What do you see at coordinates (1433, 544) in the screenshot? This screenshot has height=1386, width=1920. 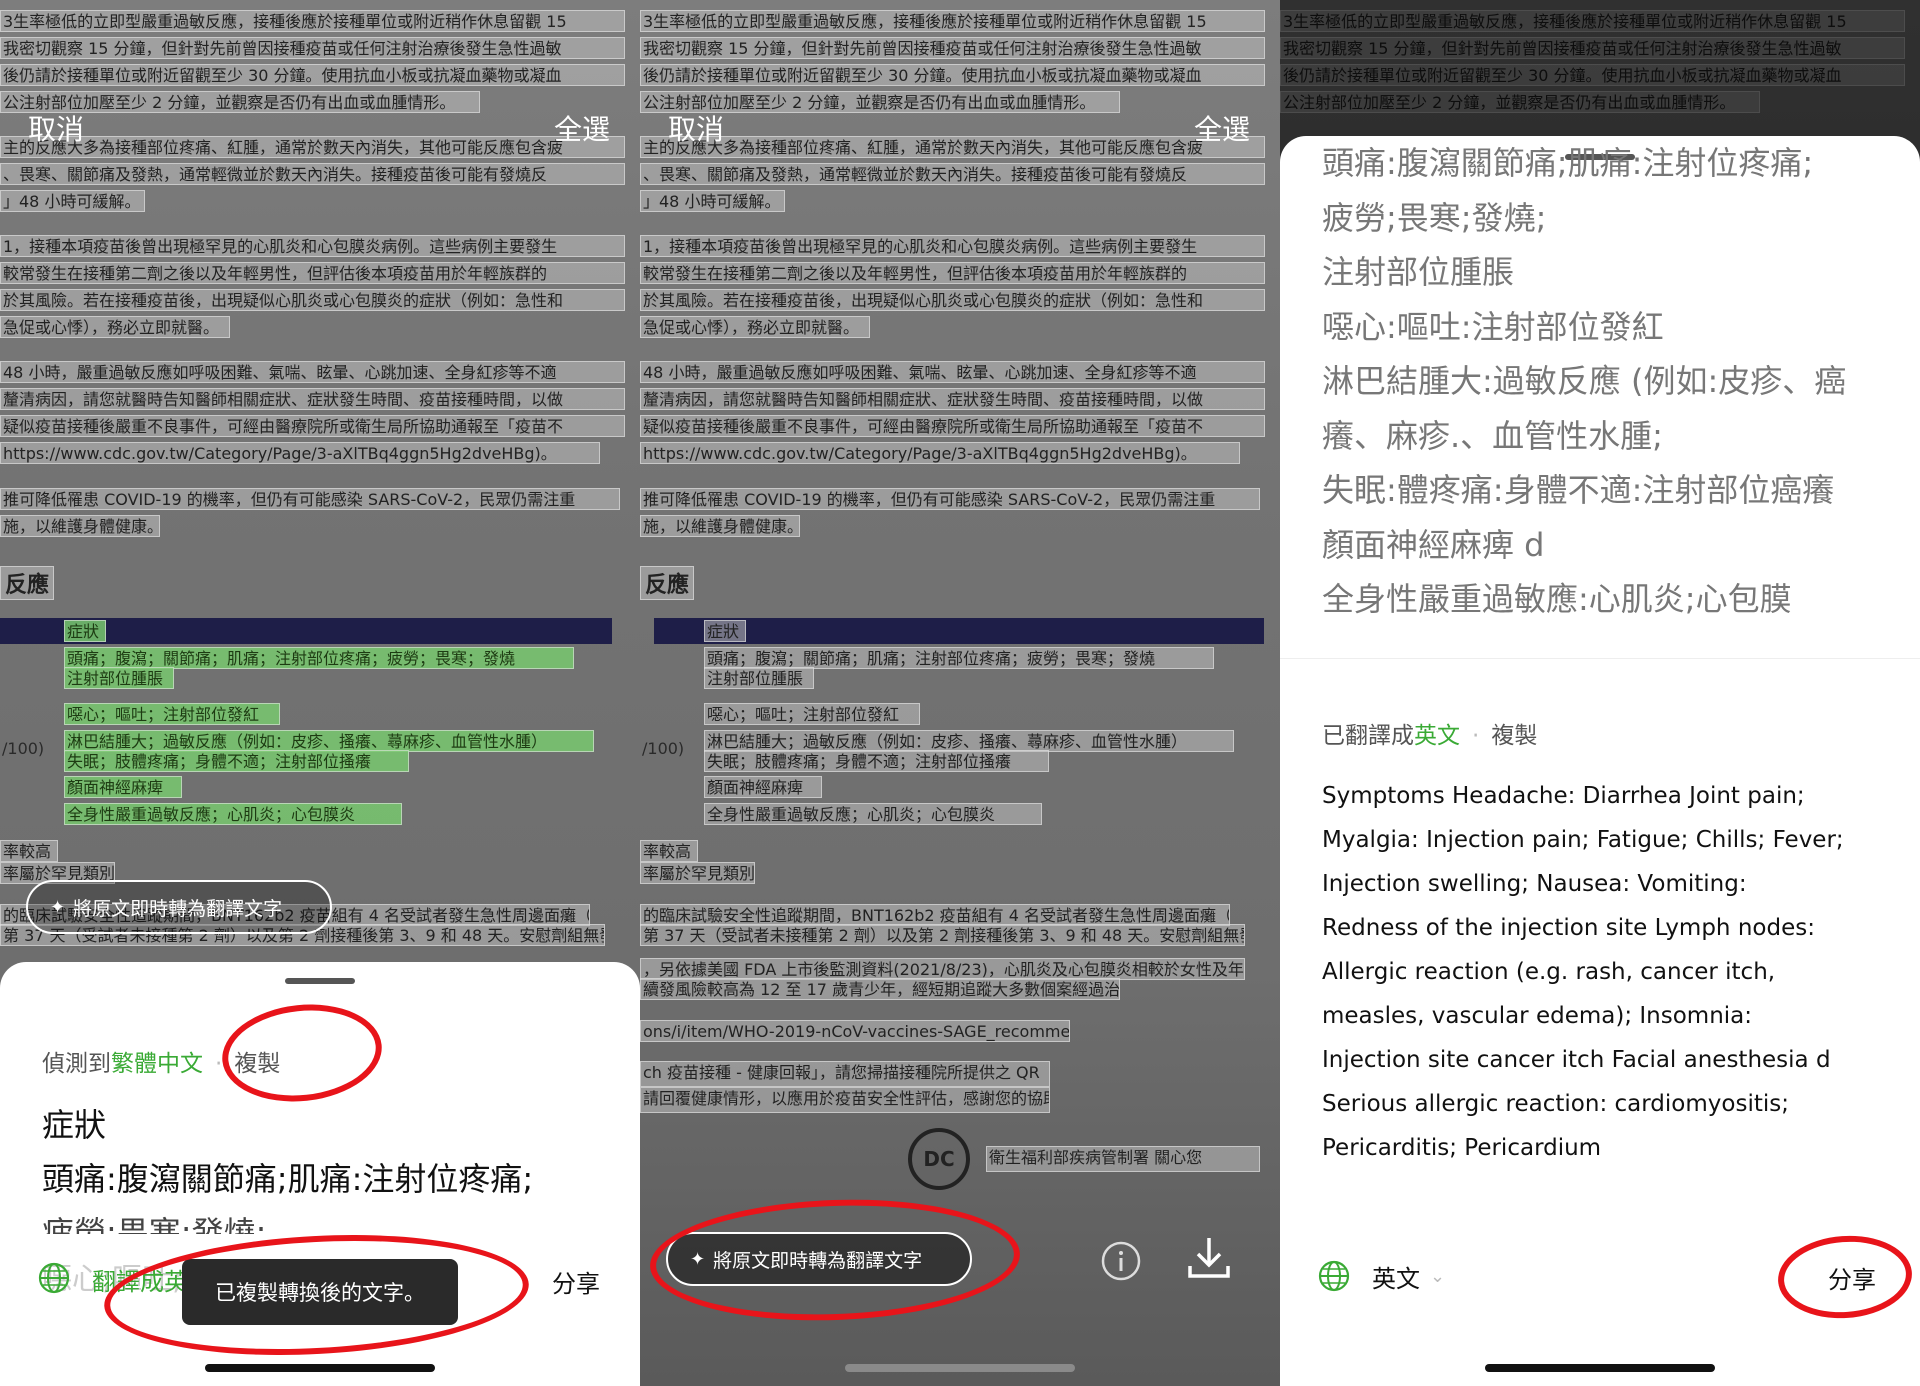 I see `recognized-line: 顏面神經麻痺 d` at bounding box center [1433, 544].